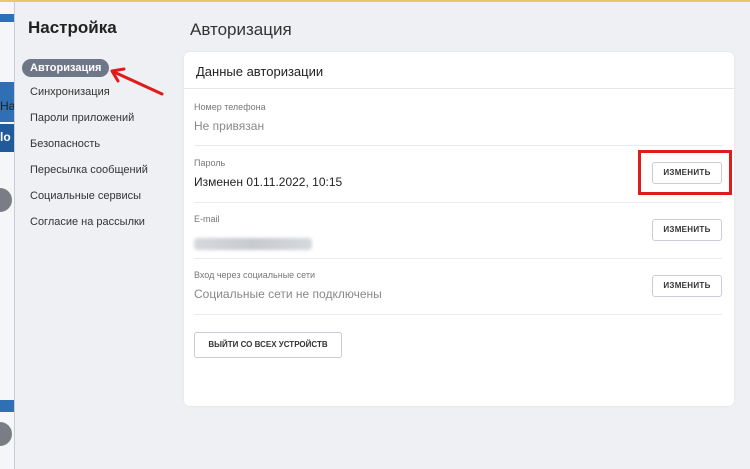 This screenshot has height=469, width=750. I want to click on nav-item-authorization: Авторизация, so click(66, 68).